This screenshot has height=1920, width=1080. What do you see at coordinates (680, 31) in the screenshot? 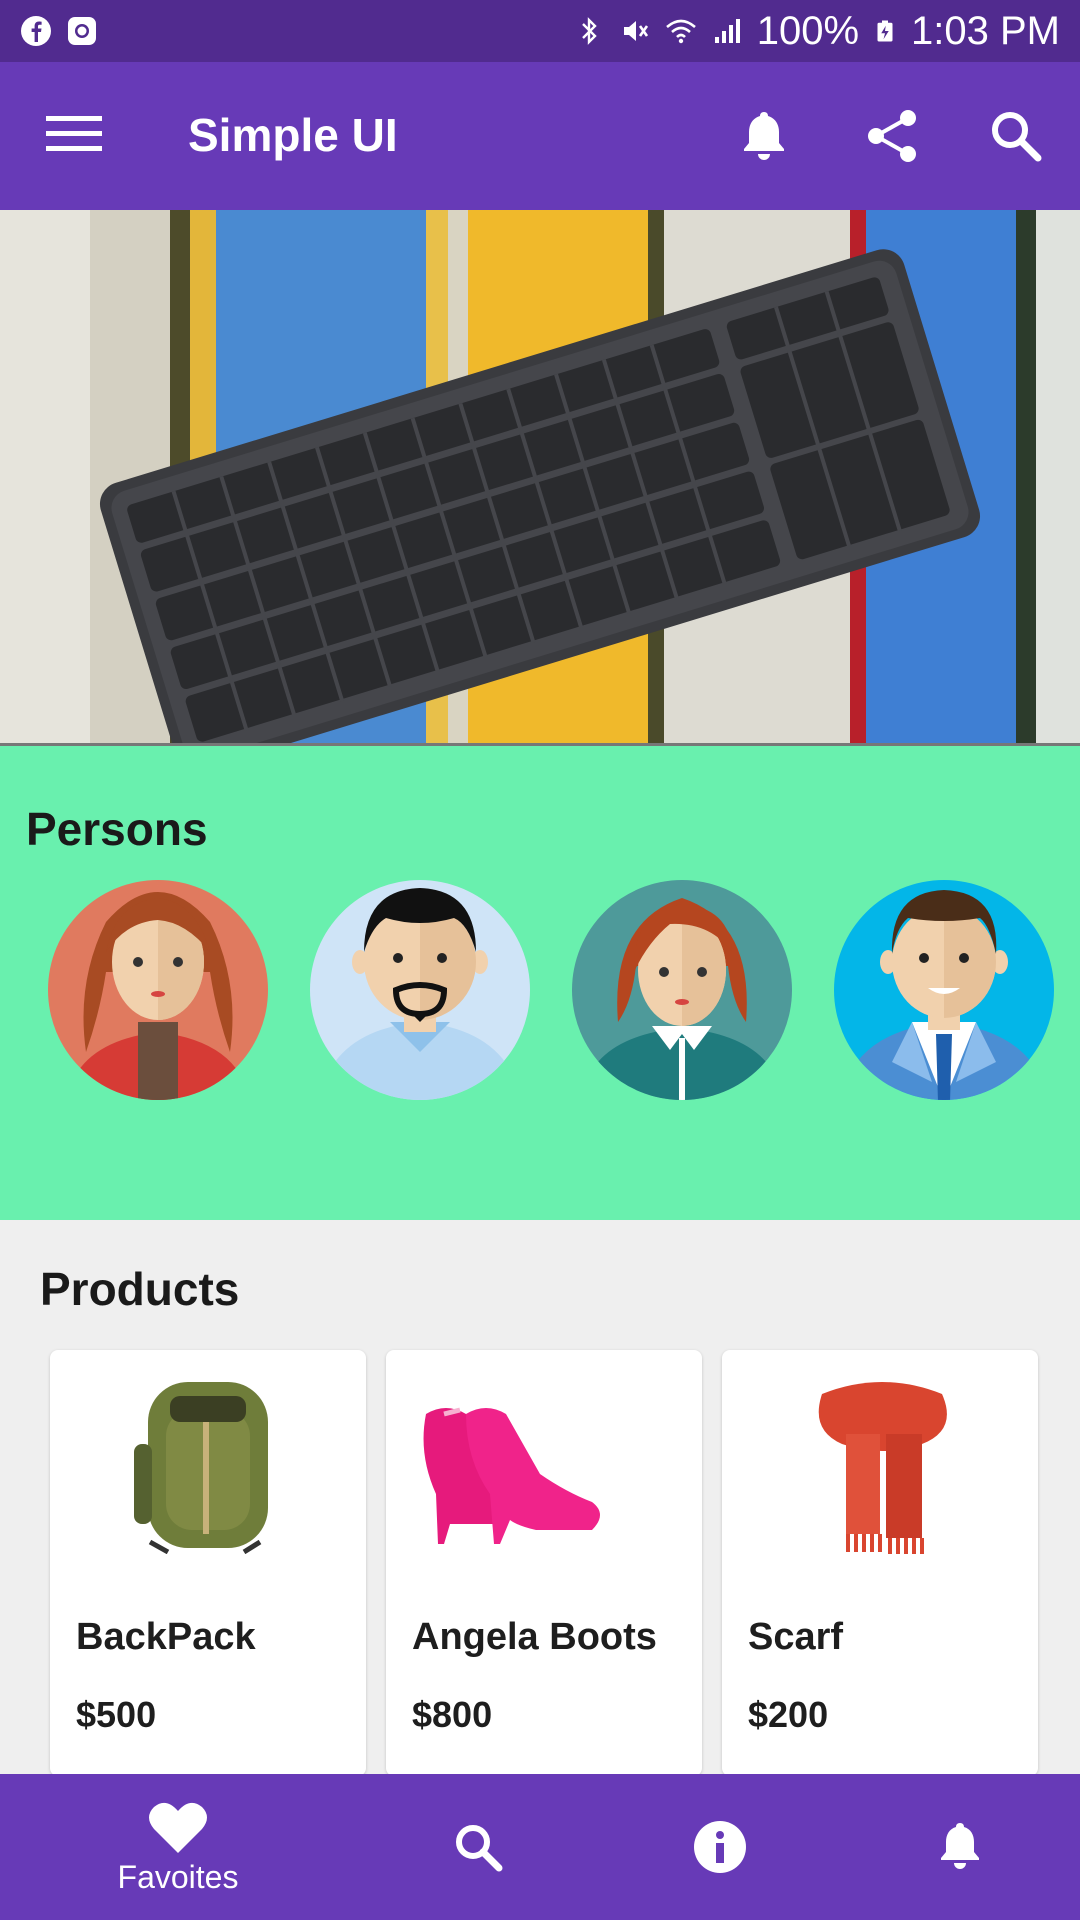
I see `wifi-icon` at bounding box center [680, 31].